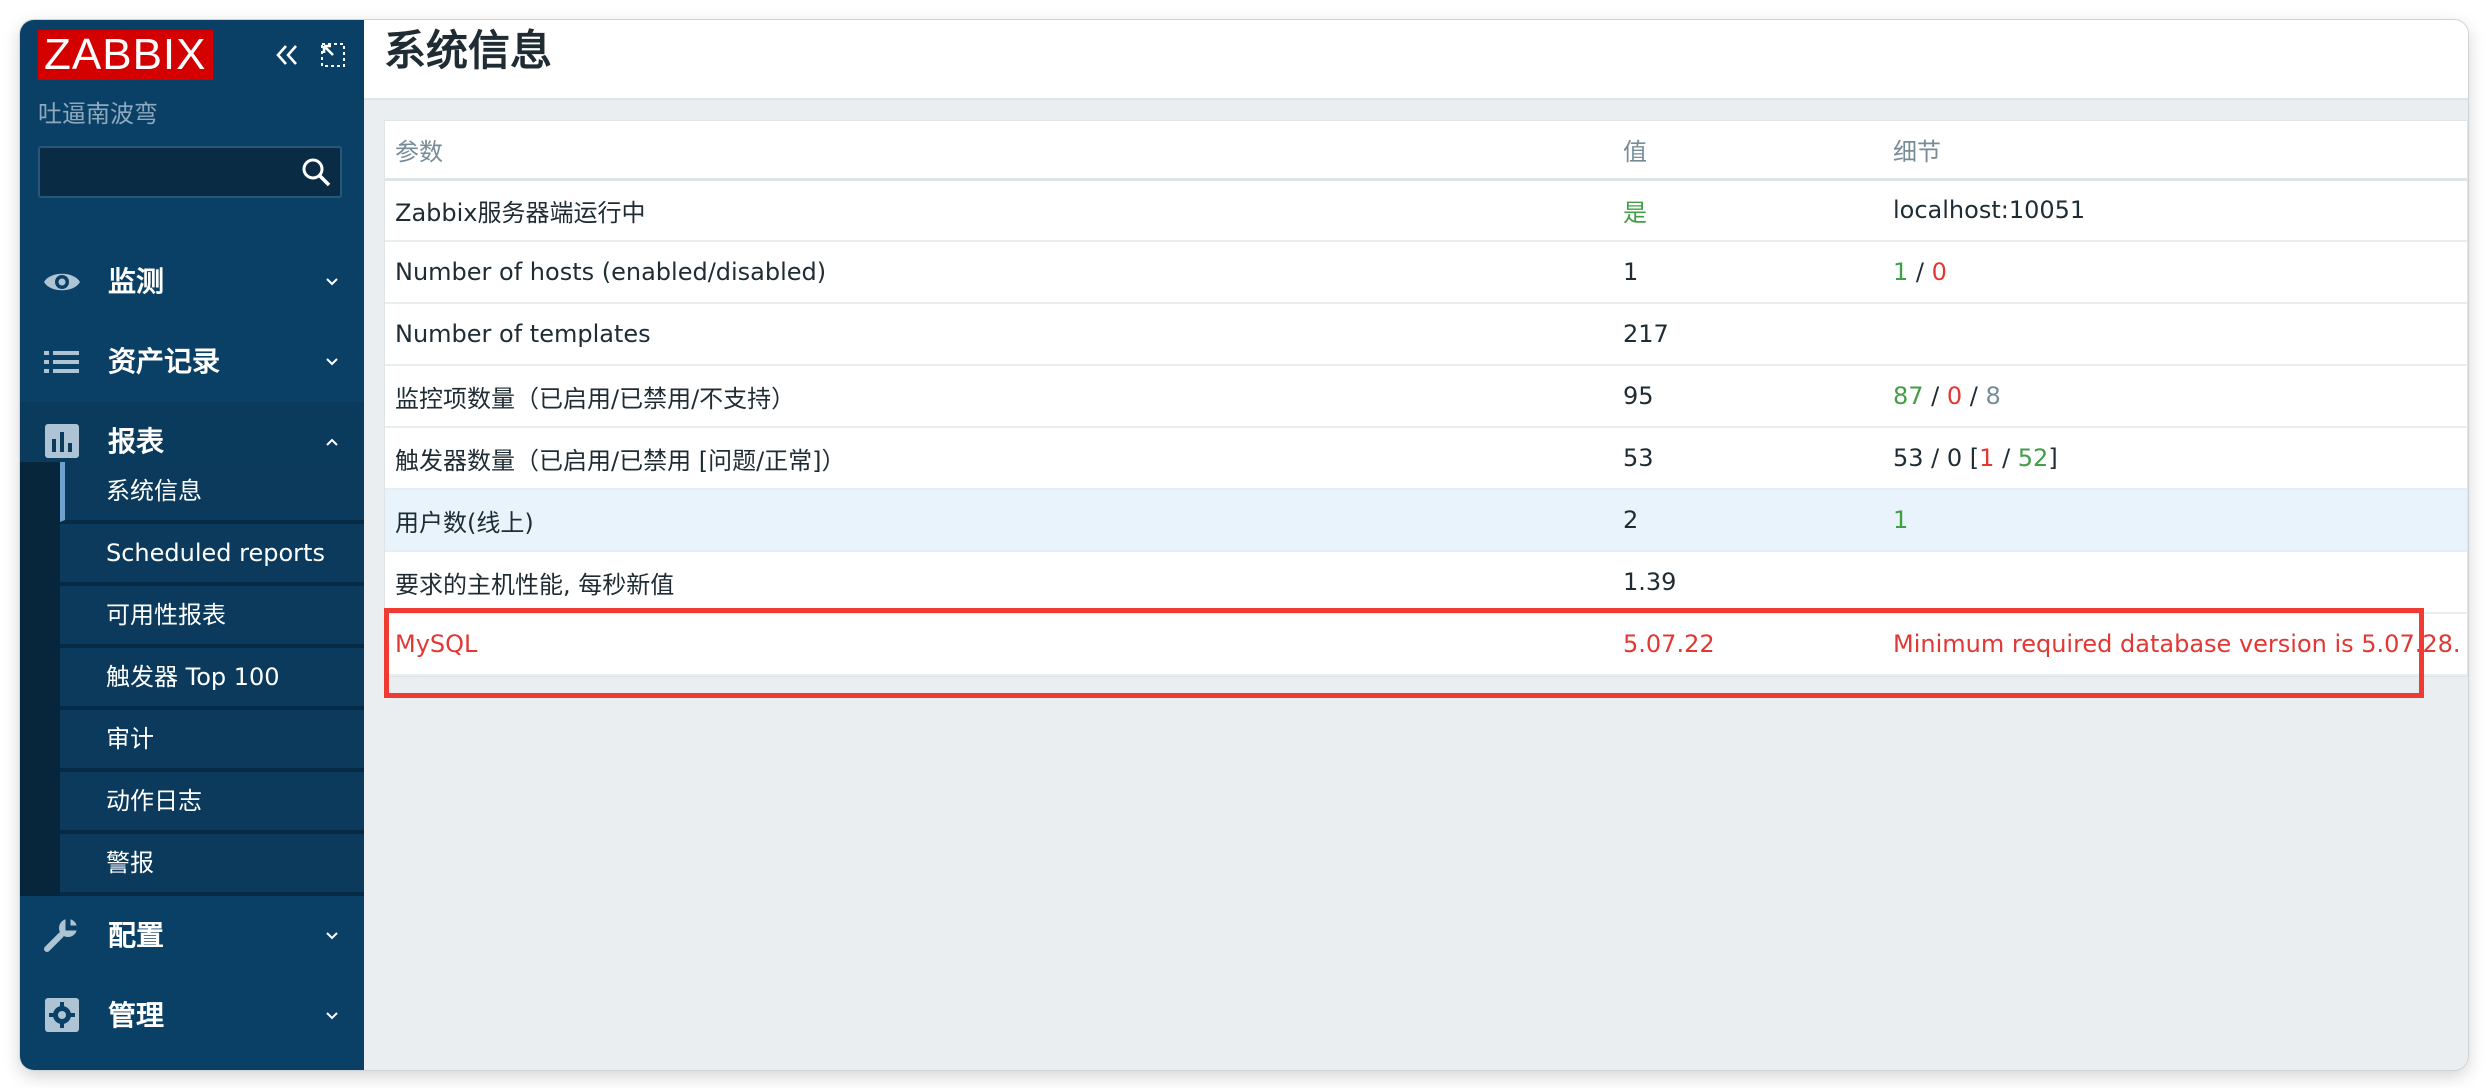 The height and width of the screenshot is (1088, 2488). What do you see at coordinates (212, 864) in the screenshot?
I see `submenu-item-alerts: 警报` at bounding box center [212, 864].